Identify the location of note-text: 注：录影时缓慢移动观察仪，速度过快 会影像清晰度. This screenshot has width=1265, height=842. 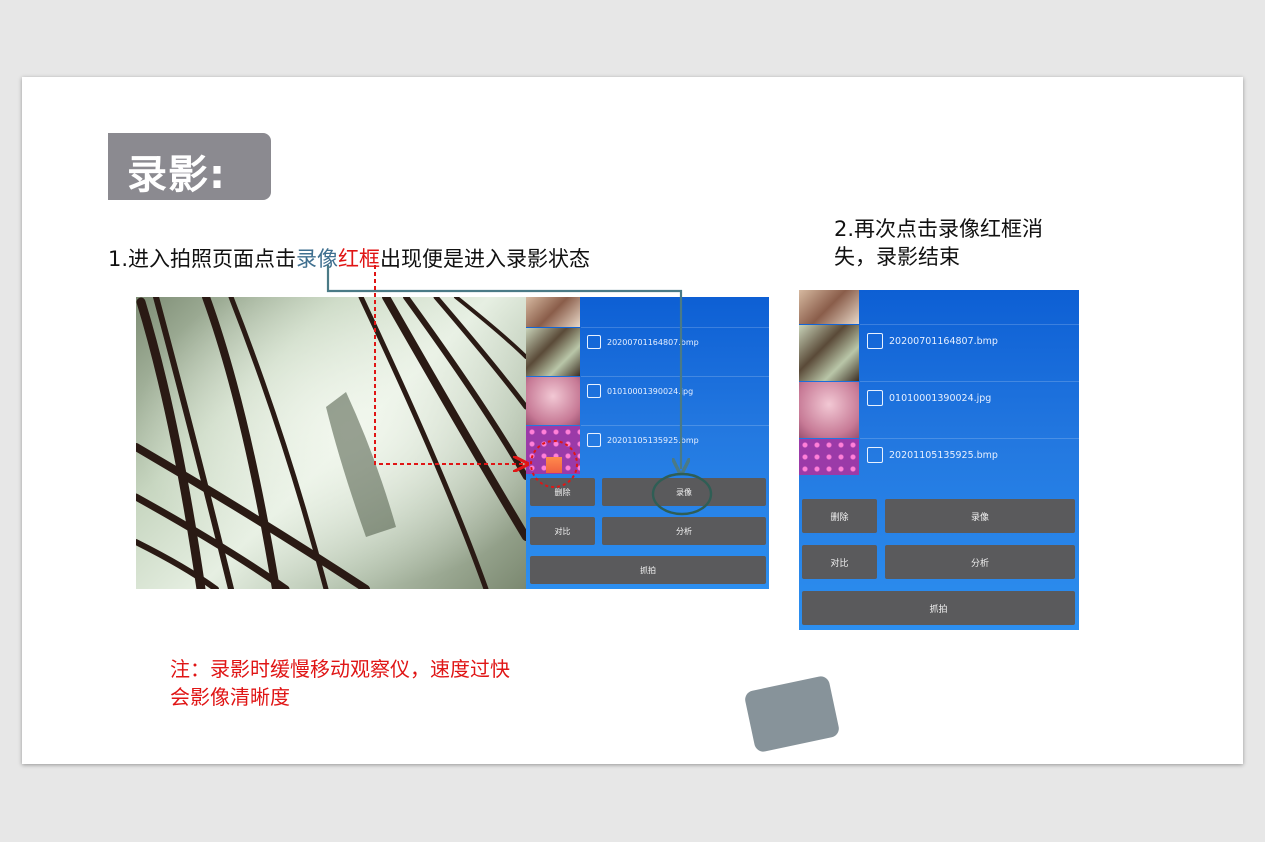
(380, 683).